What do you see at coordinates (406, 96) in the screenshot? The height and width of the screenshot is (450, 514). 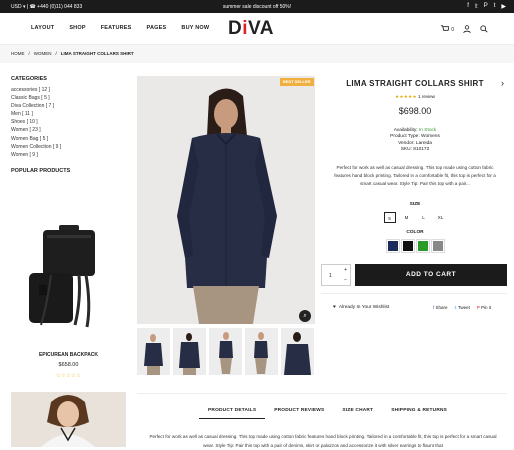 I see `rating-stars: ★★★★★` at bounding box center [406, 96].